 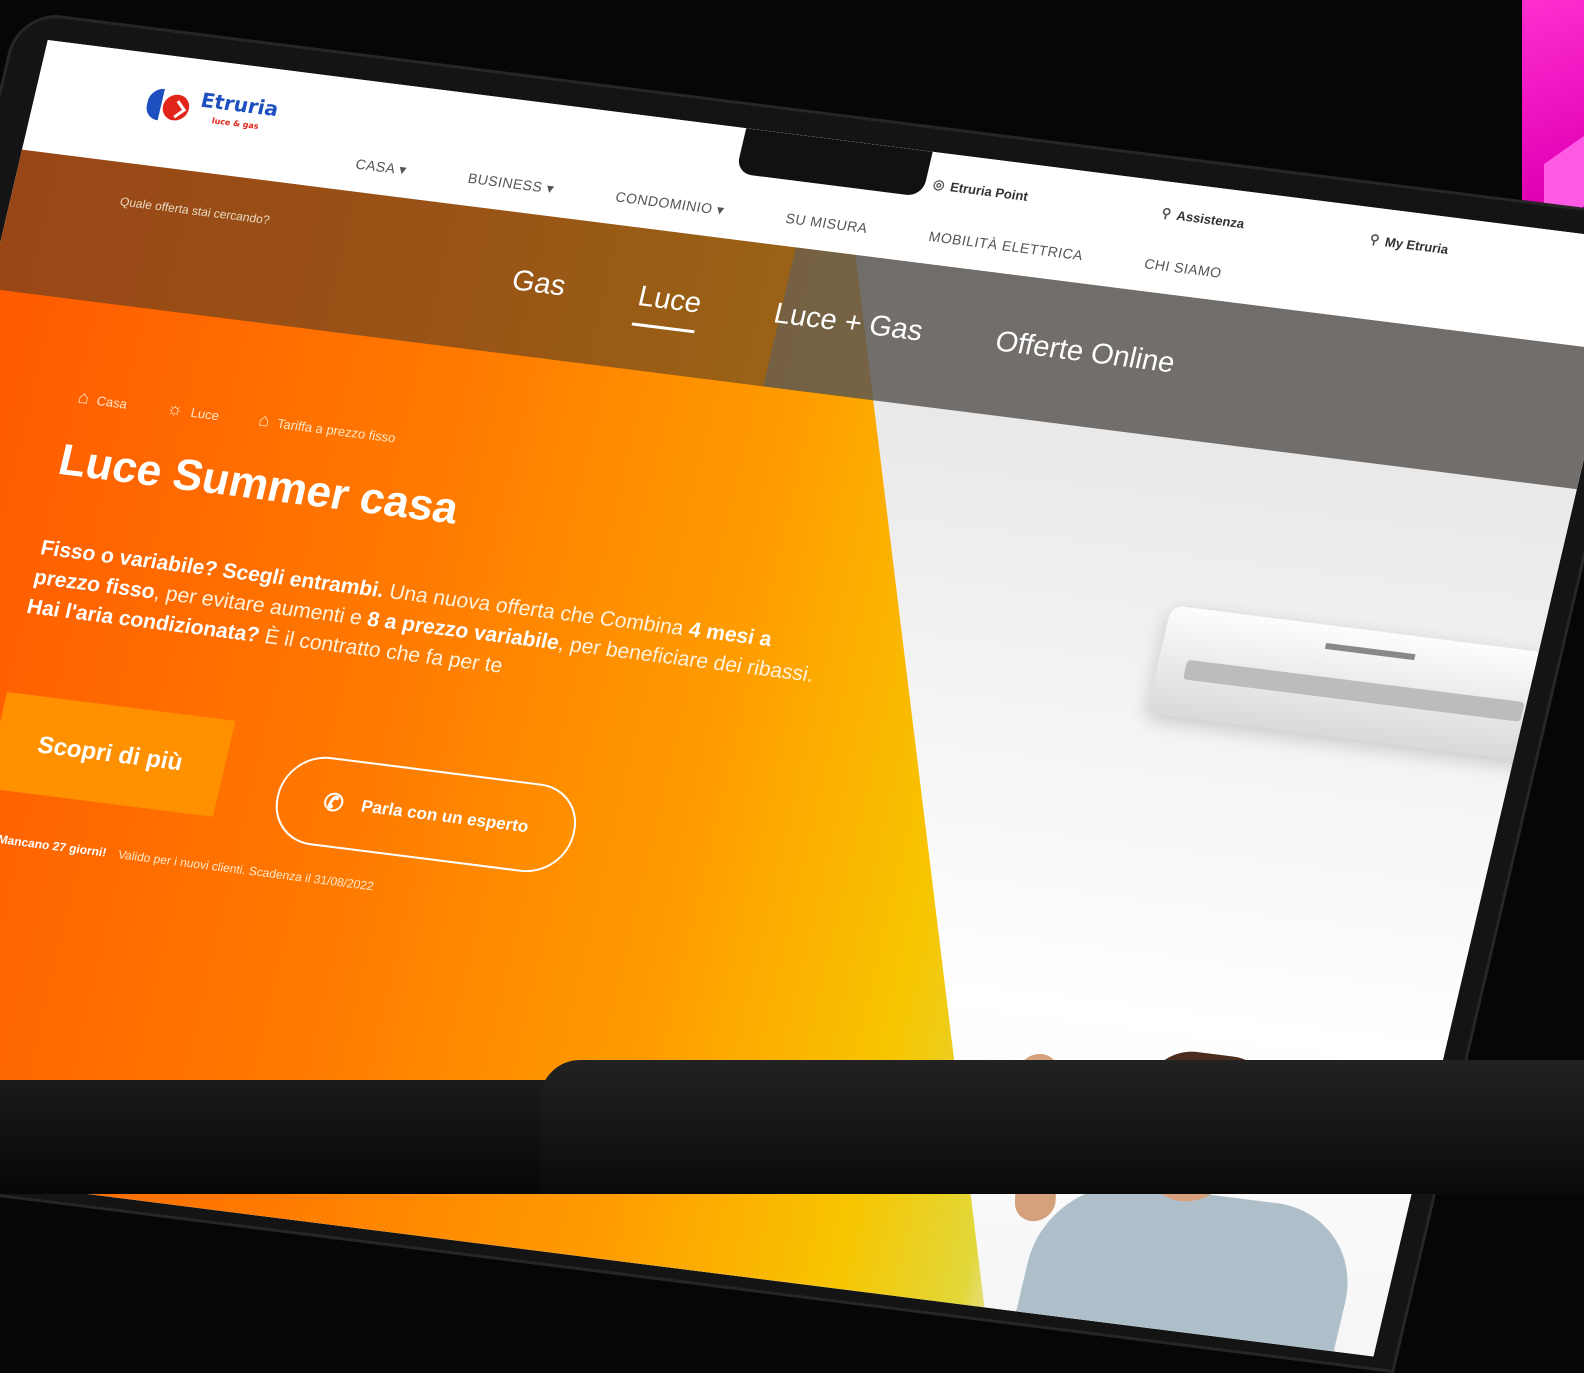 What do you see at coordinates (1203, 218) in the screenshot?
I see `assistenza-link: ⚲ Assistenza` at bounding box center [1203, 218].